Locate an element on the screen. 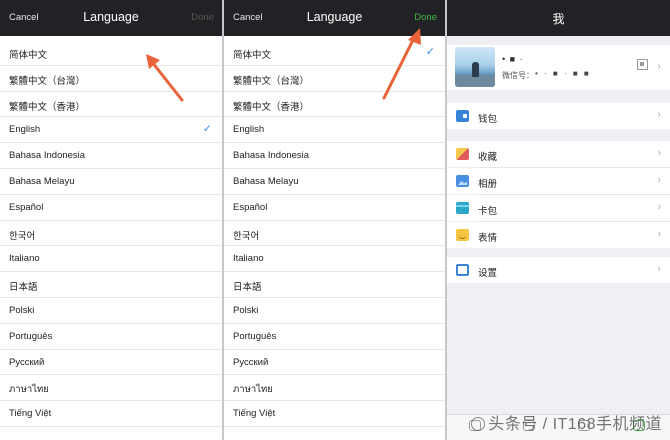 This screenshot has height=440, width=670. menu-item-label: 相册 is located at coordinates (488, 184).